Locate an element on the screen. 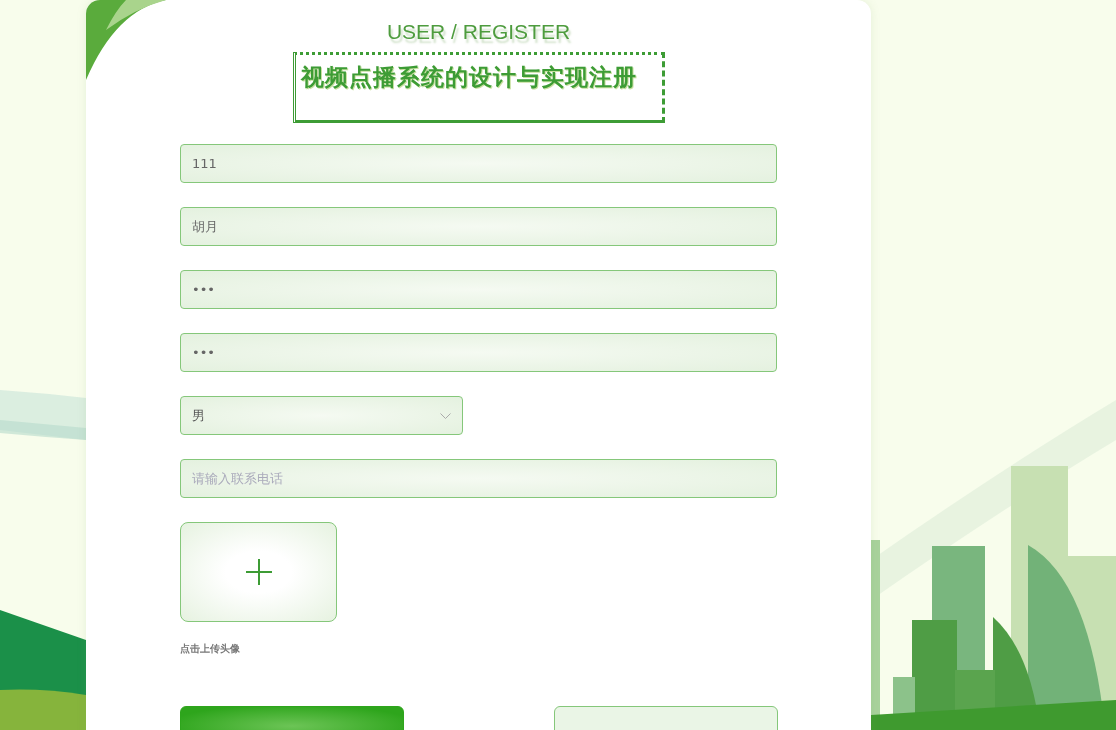 This screenshot has width=1116, height=730. upload-hint: 点击上传头像 is located at coordinates (210, 649).